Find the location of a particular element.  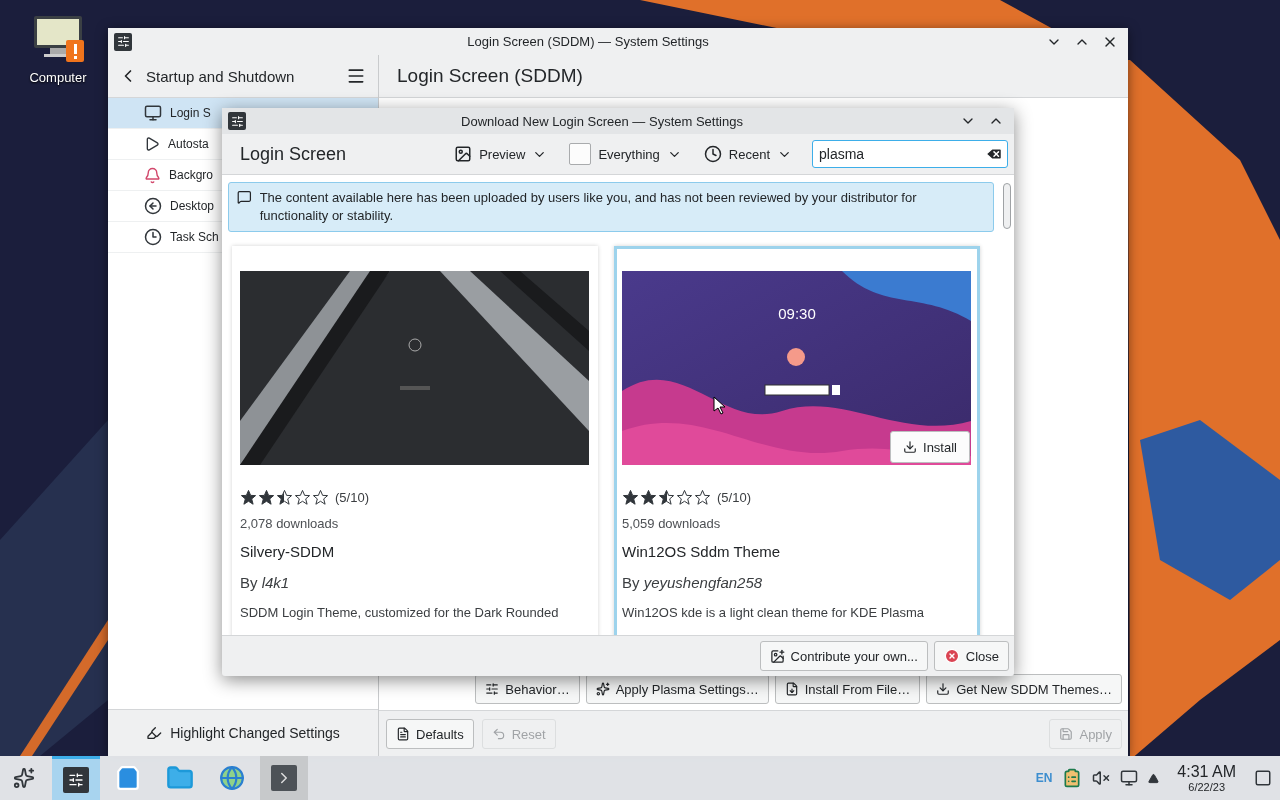

clock: 4:31 AM 6/22/23 is located at coordinates (1206, 778).